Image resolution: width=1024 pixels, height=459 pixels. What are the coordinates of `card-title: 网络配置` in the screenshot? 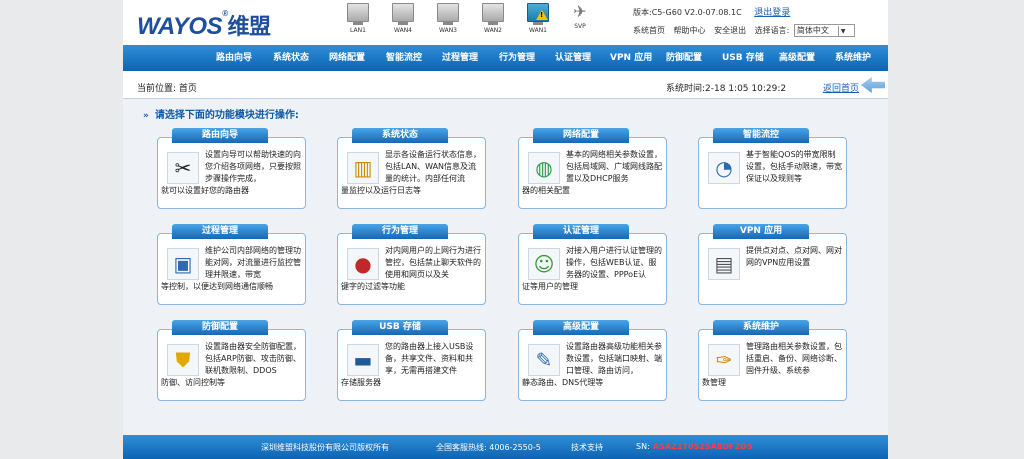 It's located at (581, 135).